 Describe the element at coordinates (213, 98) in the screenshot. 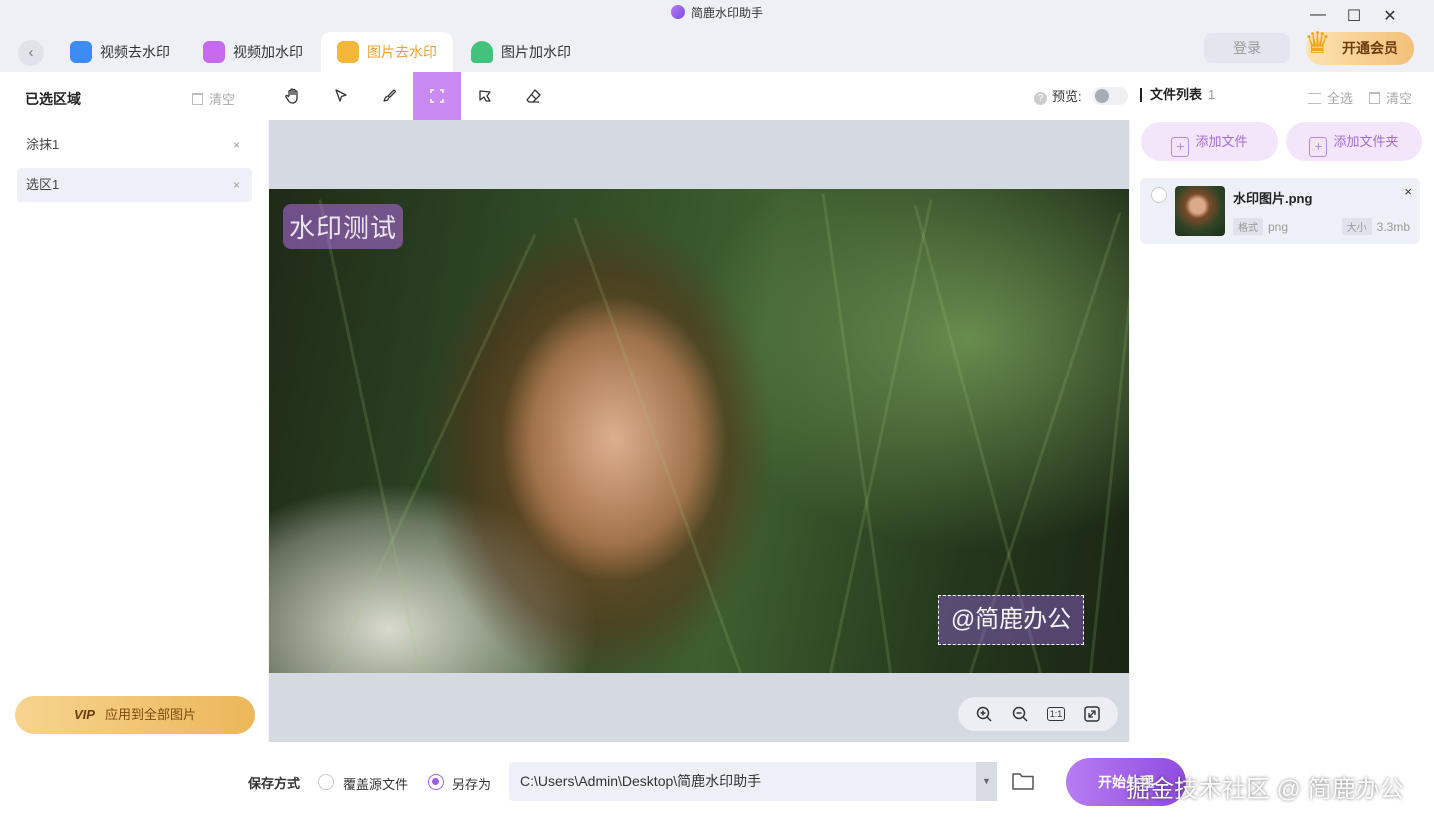

I see `clear-regions-button: 清空` at that location.